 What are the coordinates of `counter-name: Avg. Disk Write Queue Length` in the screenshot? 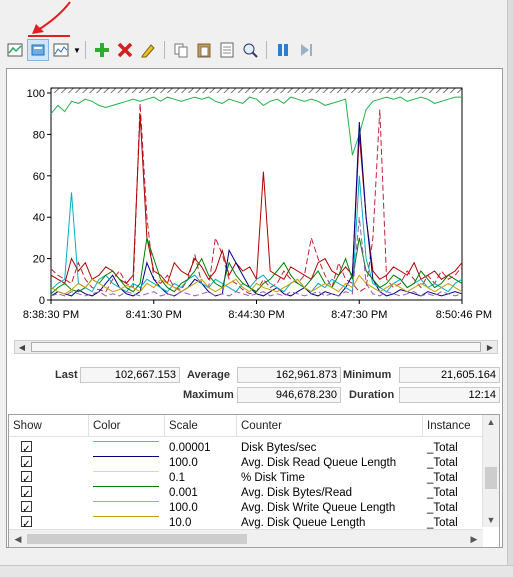 It's located at (318, 508).